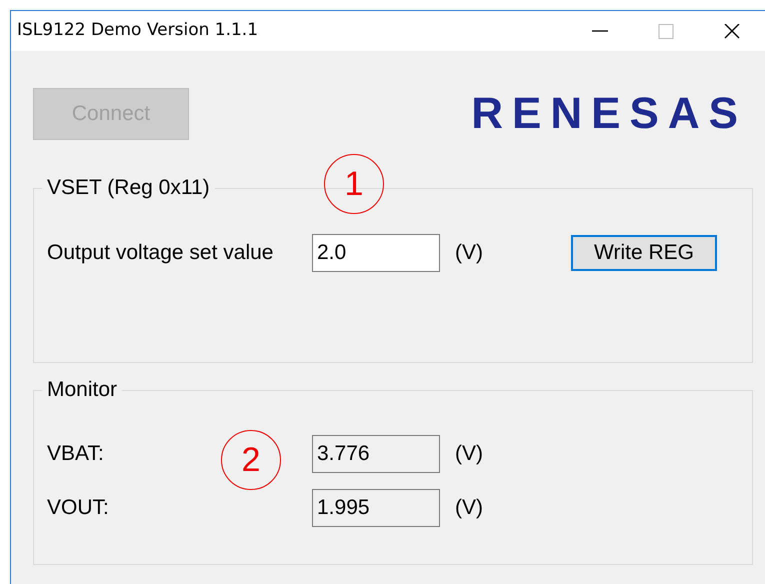 The width and height of the screenshot is (765, 584). I want to click on voltage-input: 2.0, so click(376, 253).